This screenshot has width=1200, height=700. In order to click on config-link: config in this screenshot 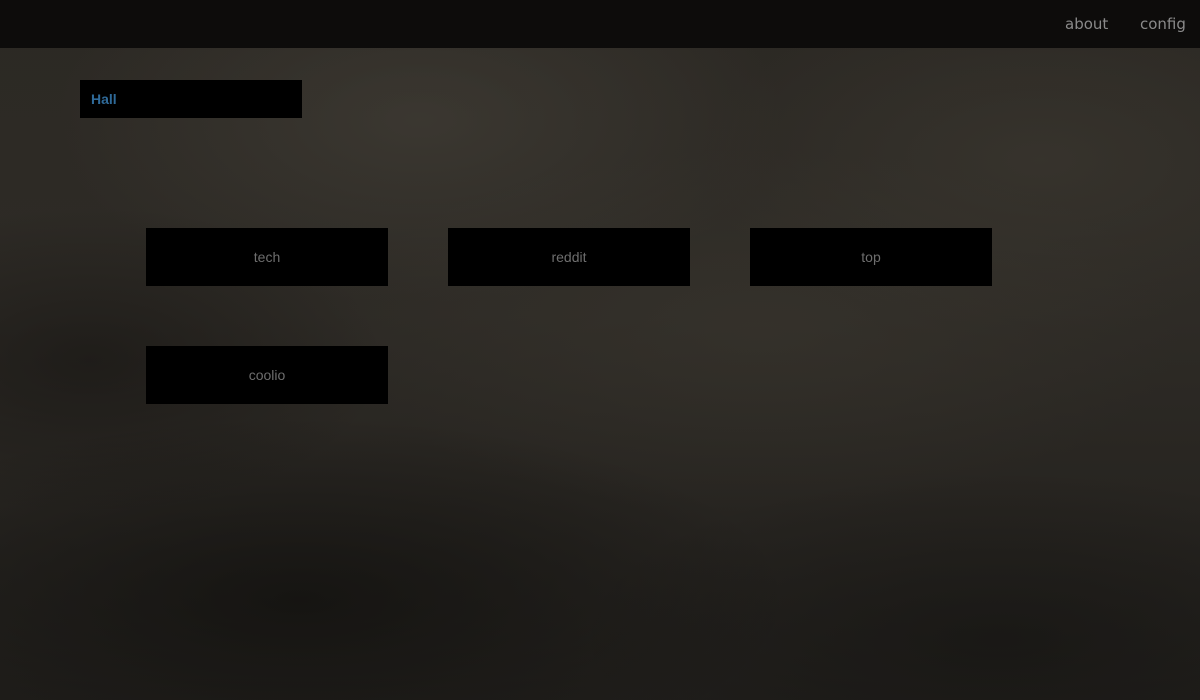, I will do `click(1163, 24)`.